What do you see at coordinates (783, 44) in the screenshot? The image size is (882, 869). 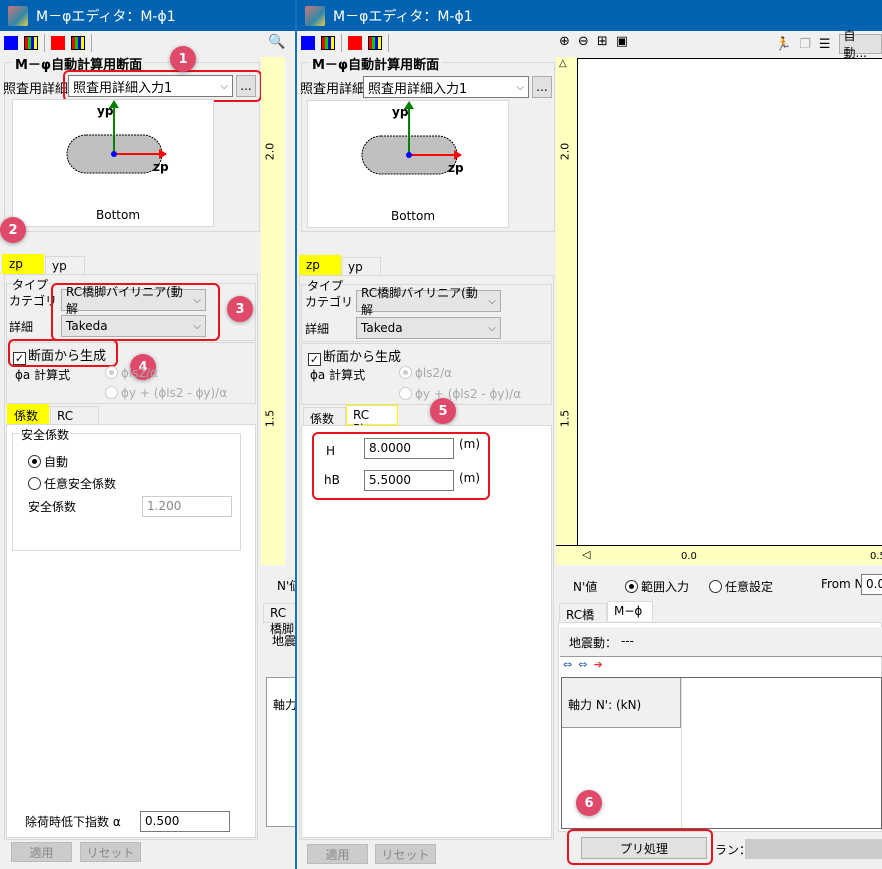 I see `run-figure-icon: 🏃` at bounding box center [783, 44].